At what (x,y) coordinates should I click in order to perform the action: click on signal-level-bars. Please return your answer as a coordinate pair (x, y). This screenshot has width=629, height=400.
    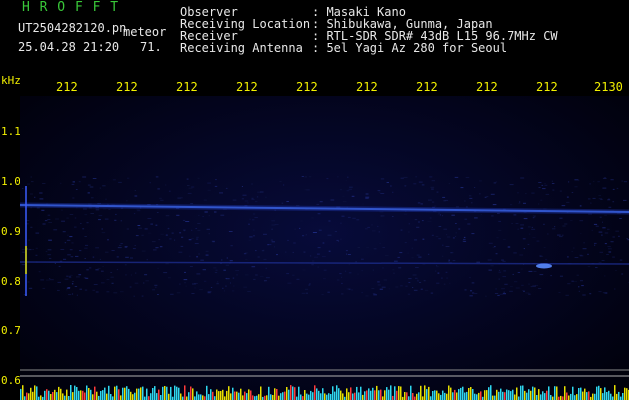
    Looking at the image, I should click on (324, 392).